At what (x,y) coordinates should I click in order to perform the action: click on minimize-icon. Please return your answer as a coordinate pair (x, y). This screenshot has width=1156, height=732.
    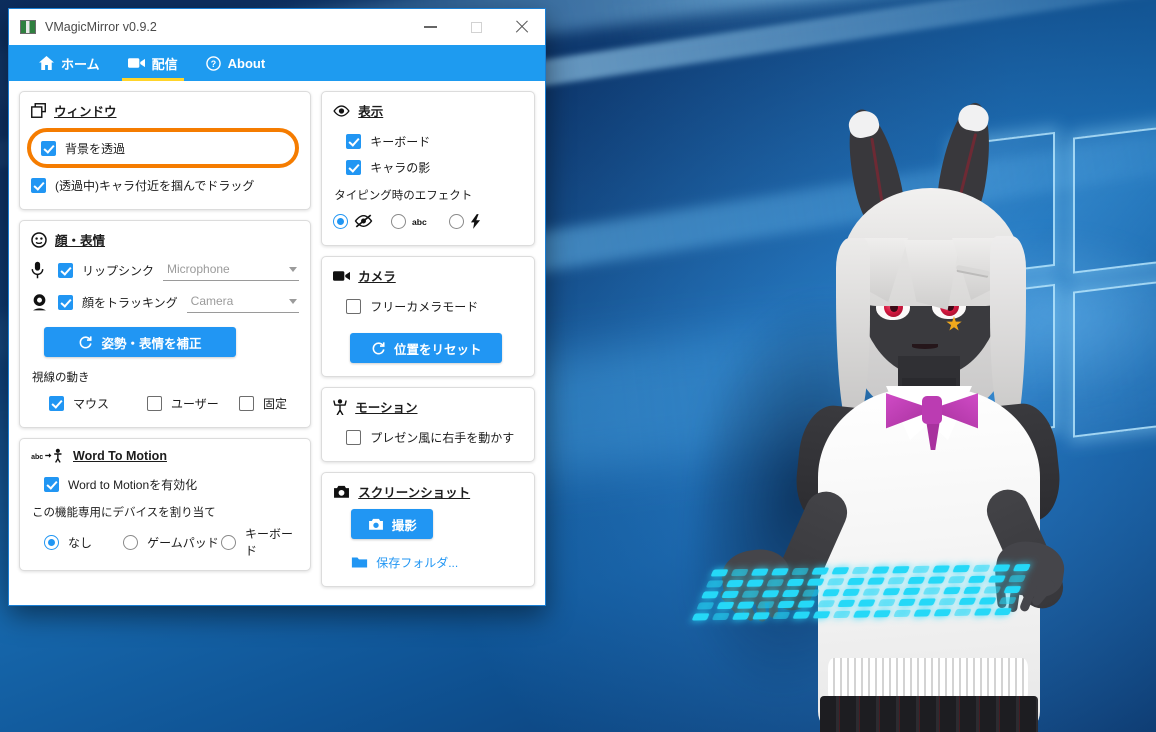
    Looking at the image, I should click on (430, 27).